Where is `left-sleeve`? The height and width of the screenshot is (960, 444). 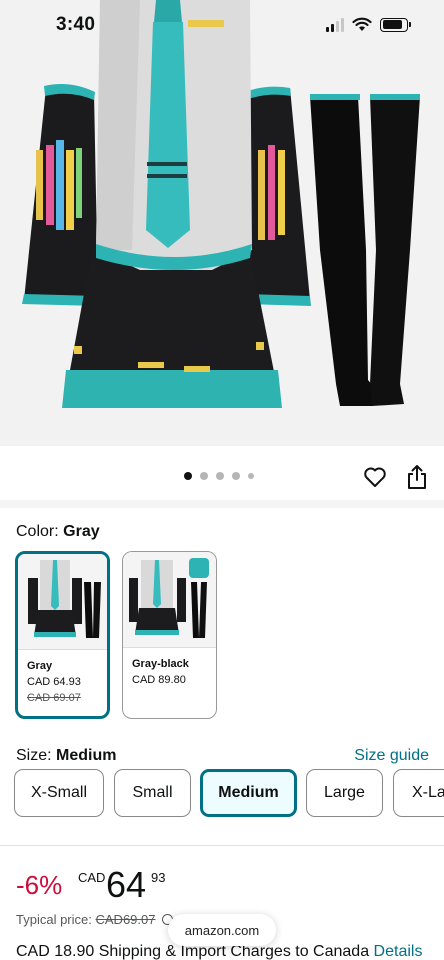 left-sleeve is located at coordinates (60, 195).